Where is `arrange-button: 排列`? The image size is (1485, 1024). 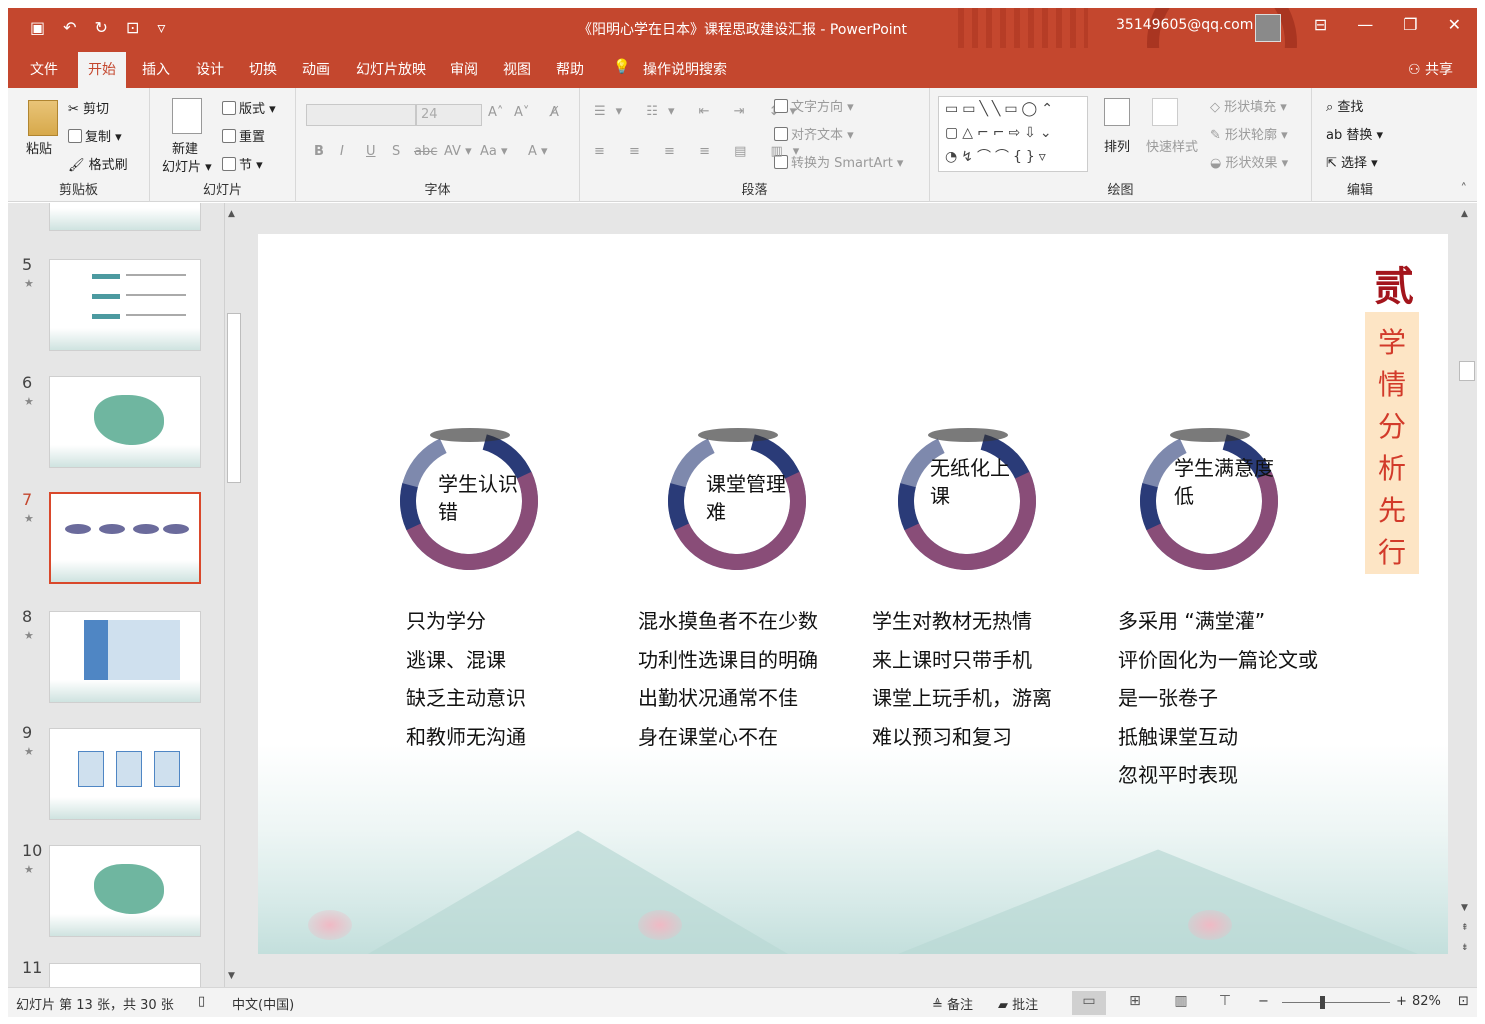 arrange-button: 排列 is located at coordinates (1117, 145).